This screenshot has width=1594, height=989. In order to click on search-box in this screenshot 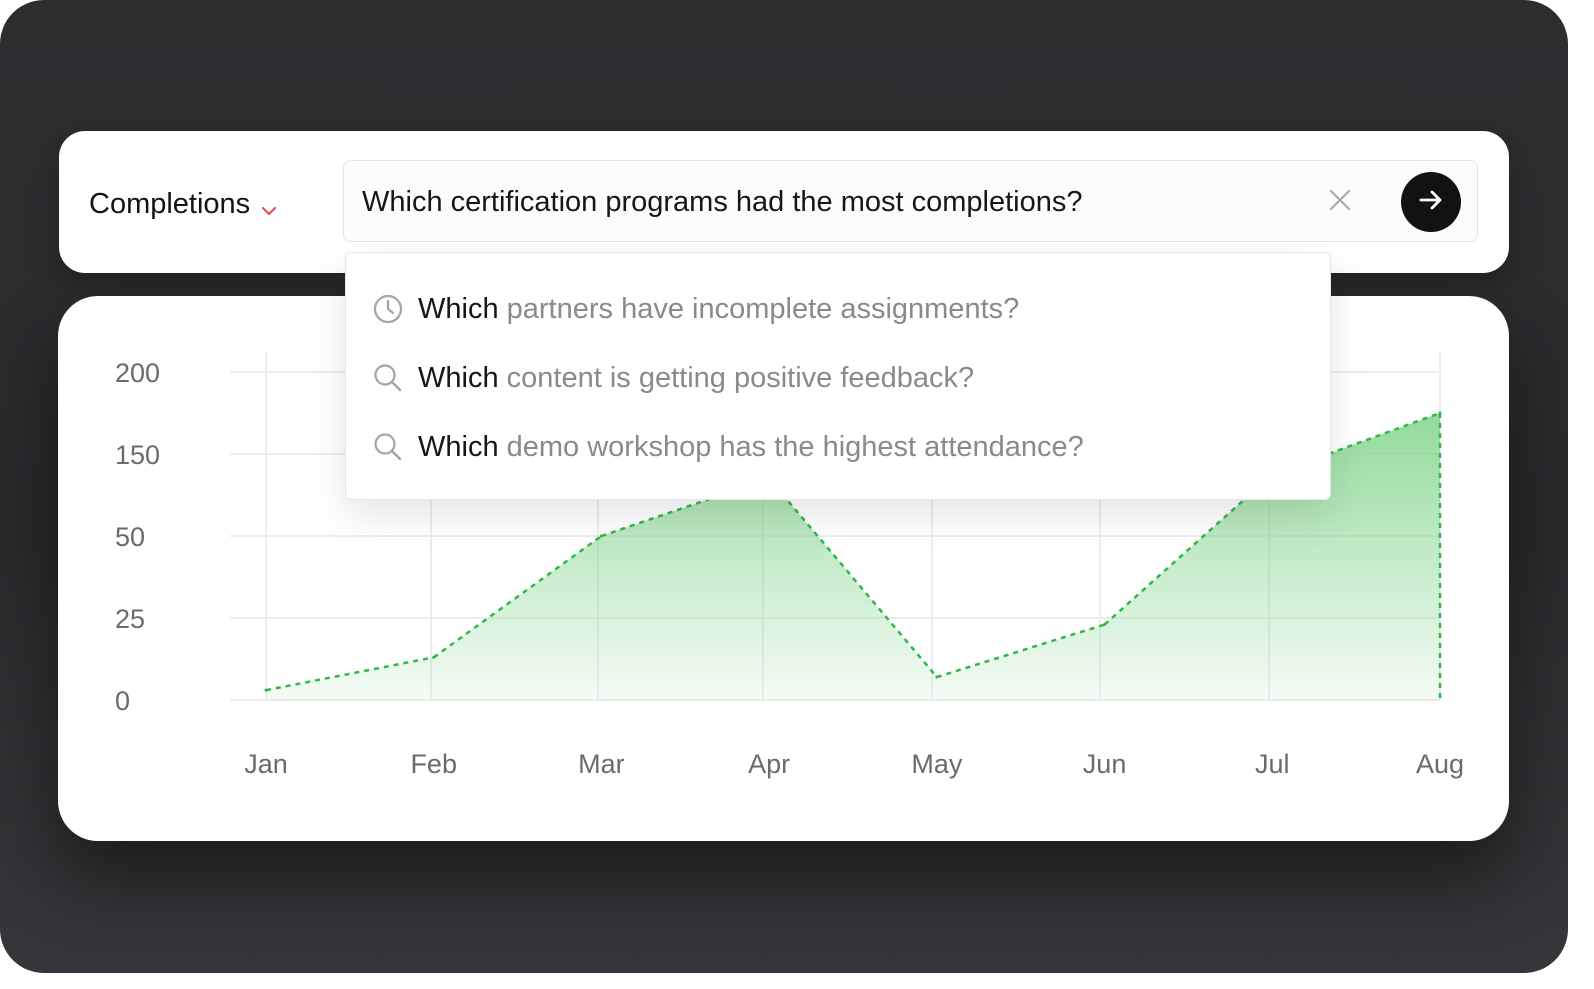, I will do `click(910, 201)`.